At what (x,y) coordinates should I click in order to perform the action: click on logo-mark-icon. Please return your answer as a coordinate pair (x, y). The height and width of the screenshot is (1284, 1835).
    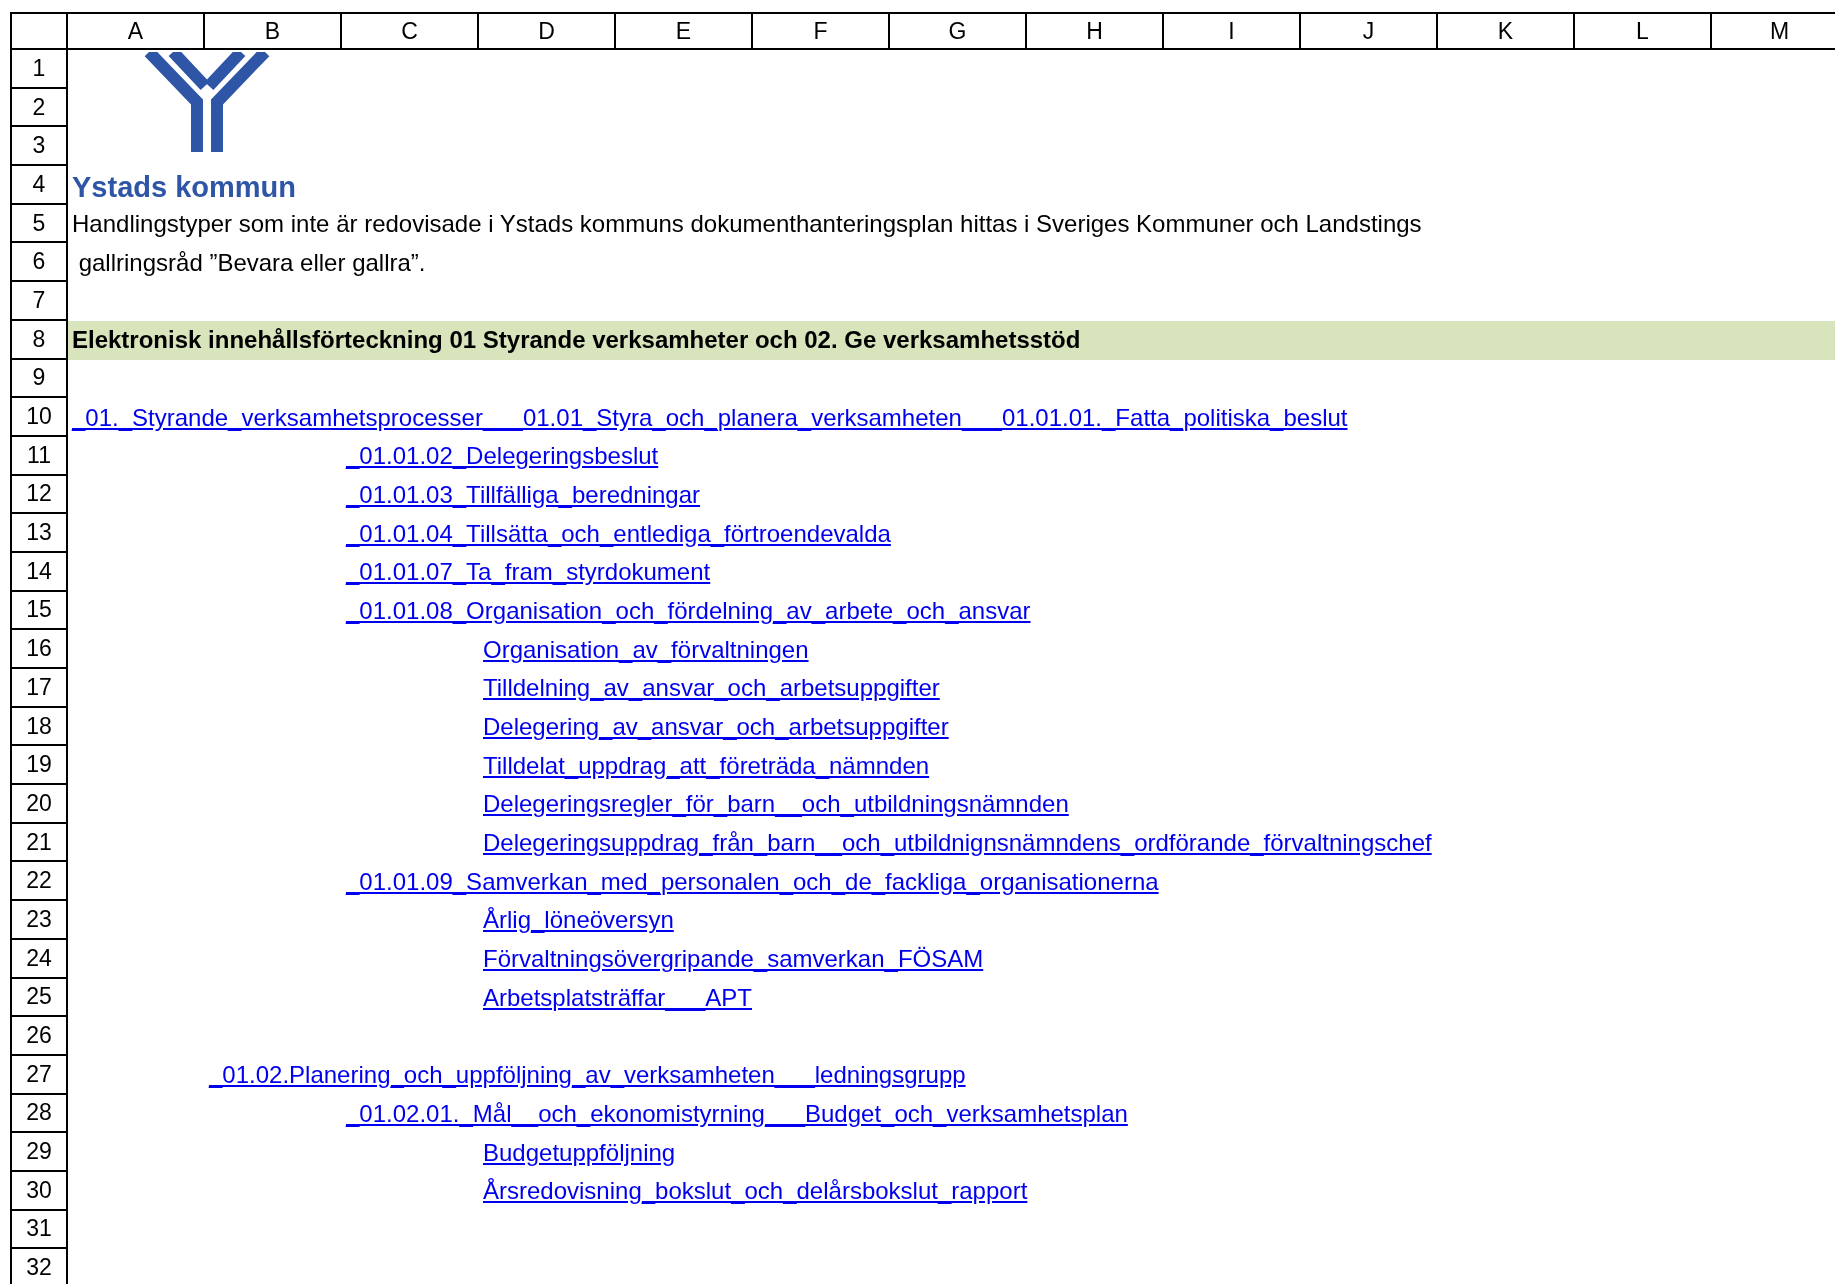
    Looking at the image, I should click on (207, 102).